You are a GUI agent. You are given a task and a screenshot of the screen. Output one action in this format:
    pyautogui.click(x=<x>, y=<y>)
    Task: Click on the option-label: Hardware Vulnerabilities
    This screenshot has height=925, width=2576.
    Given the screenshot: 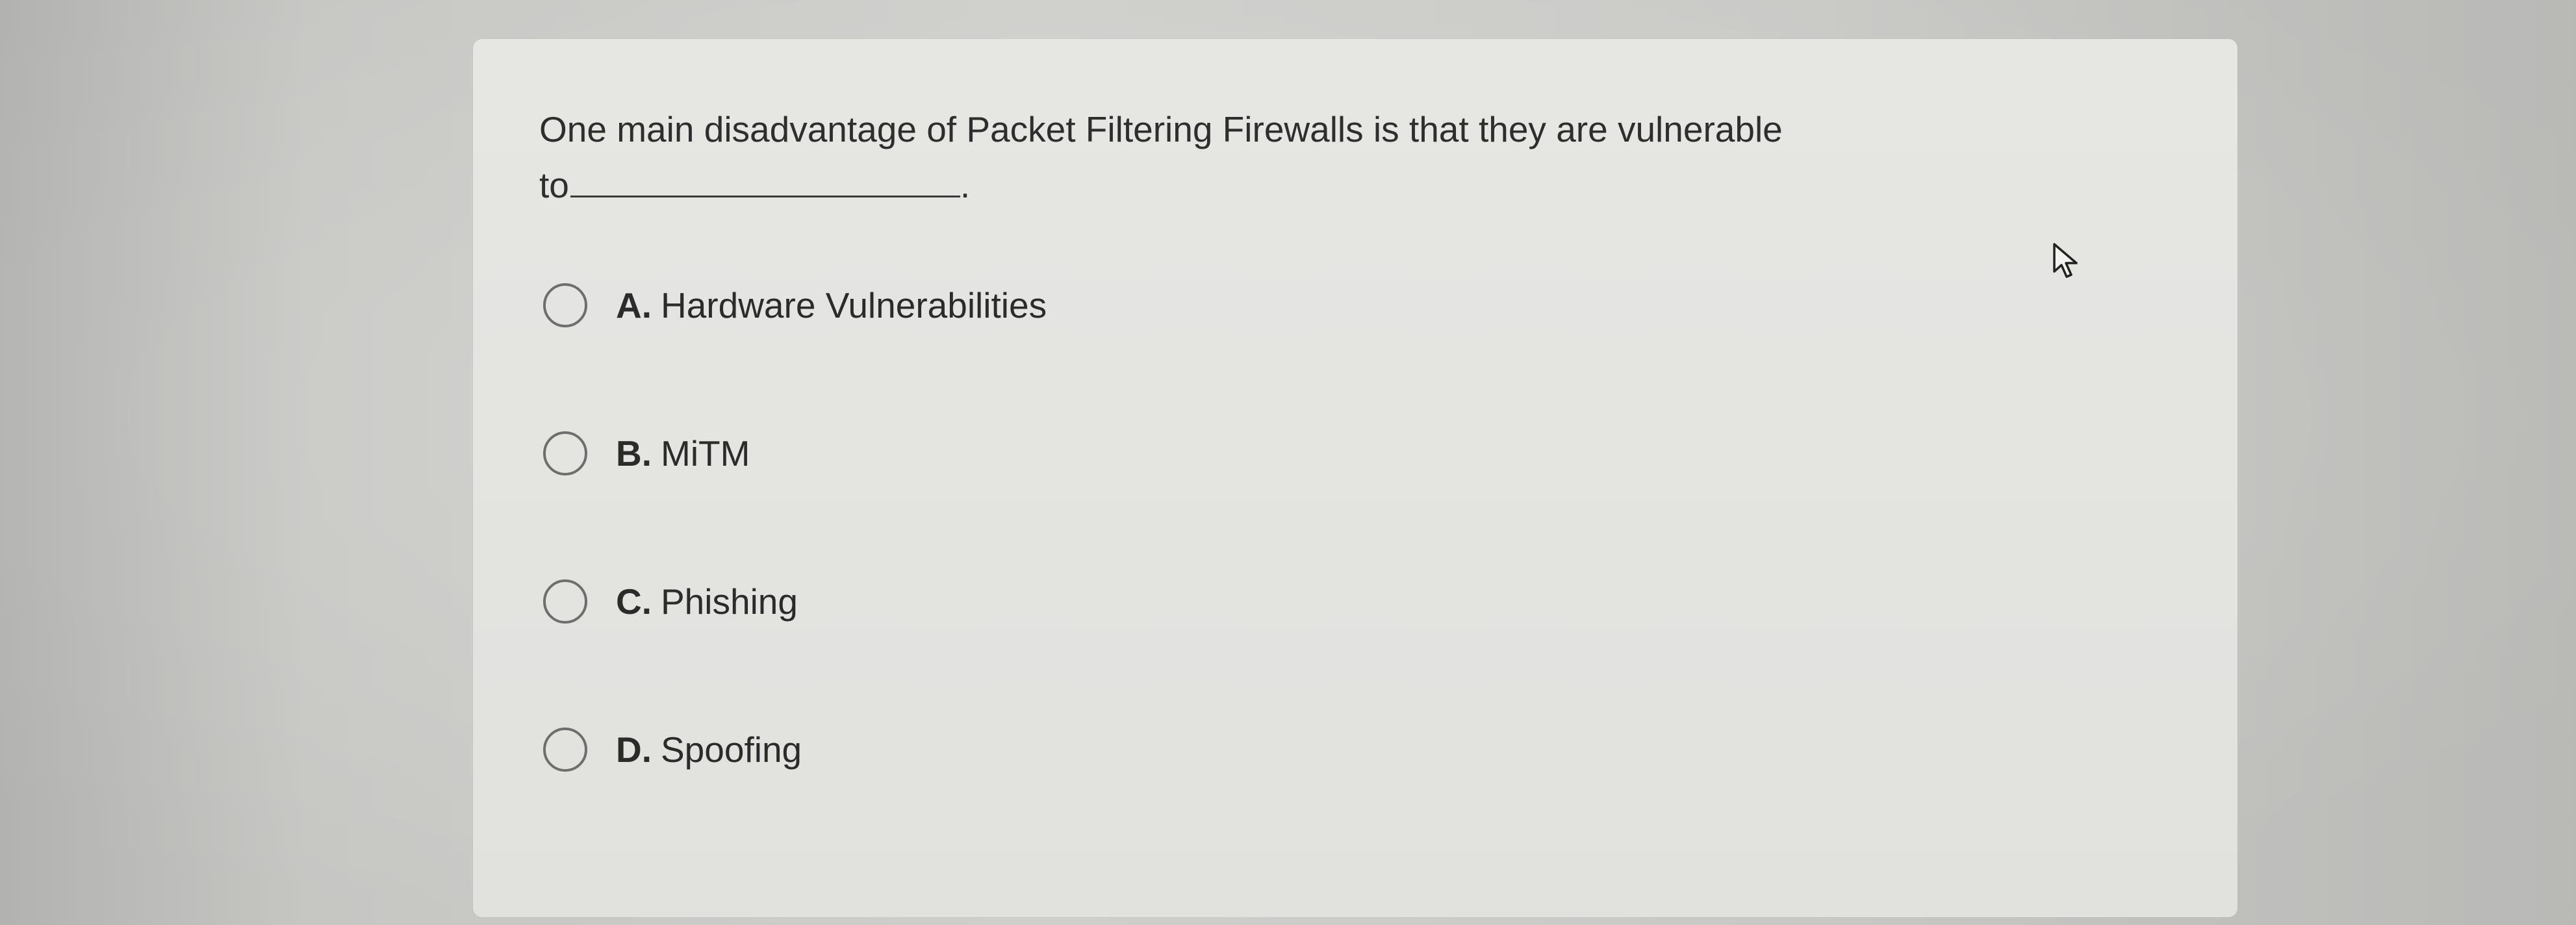 What is the action you would take?
    pyautogui.click(x=854, y=305)
    